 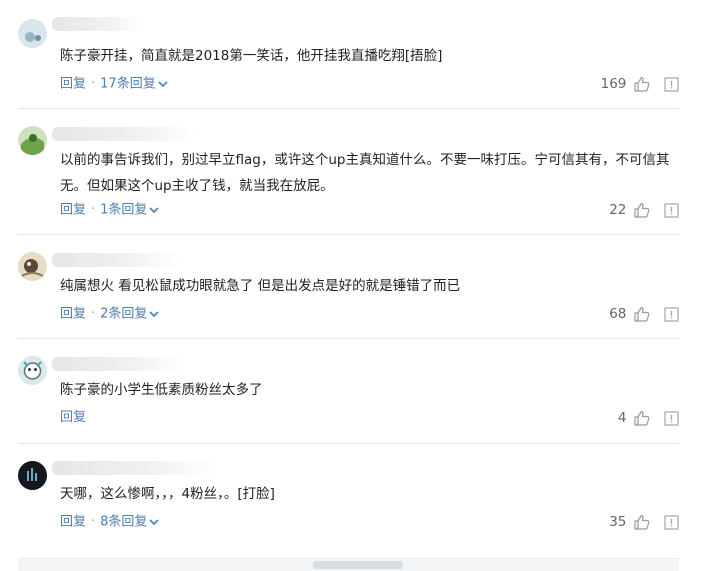 I want to click on comment-text: 天哪，这么惨啊，，，4粉丝，。[打脸], so click(x=167, y=494).